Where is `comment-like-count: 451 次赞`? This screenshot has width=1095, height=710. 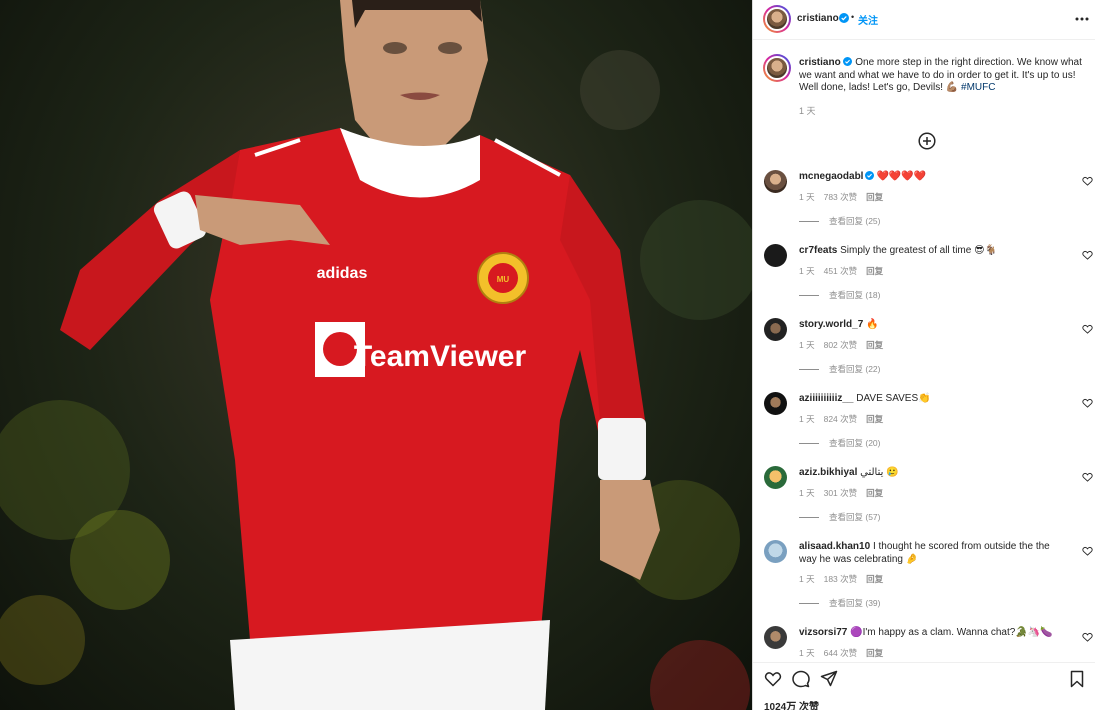 comment-like-count: 451 次赞 is located at coordinates (841, 271).